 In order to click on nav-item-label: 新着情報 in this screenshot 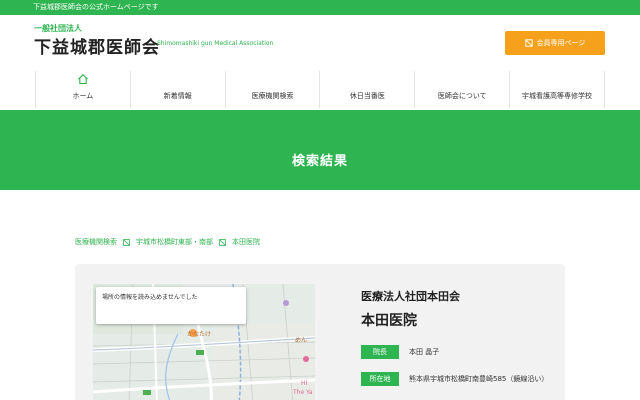, I will do `click(177, 96)`.